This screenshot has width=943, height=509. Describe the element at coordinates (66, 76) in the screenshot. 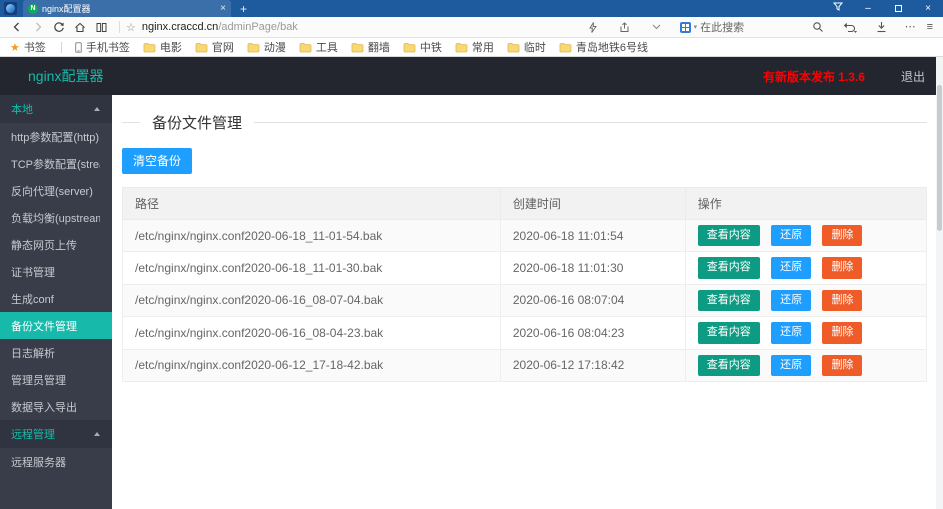

I see `site-logo: nginx配置器` at that location.